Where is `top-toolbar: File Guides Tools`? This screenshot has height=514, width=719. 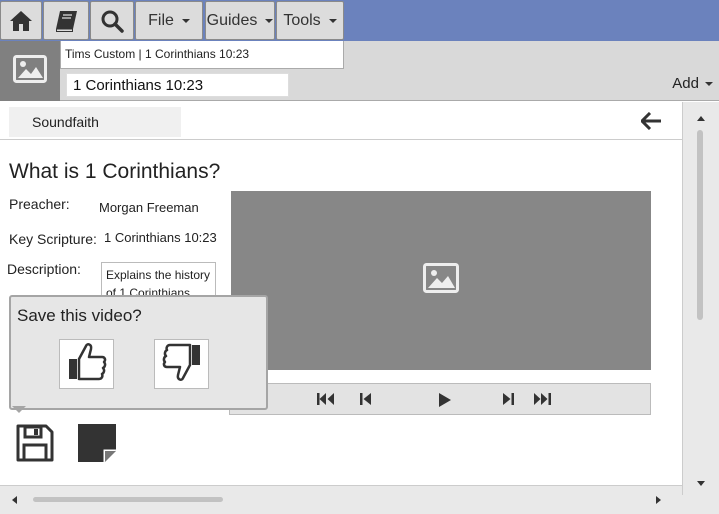 top-toolbar: File Guides Tools is located at coordinates (359, 20).